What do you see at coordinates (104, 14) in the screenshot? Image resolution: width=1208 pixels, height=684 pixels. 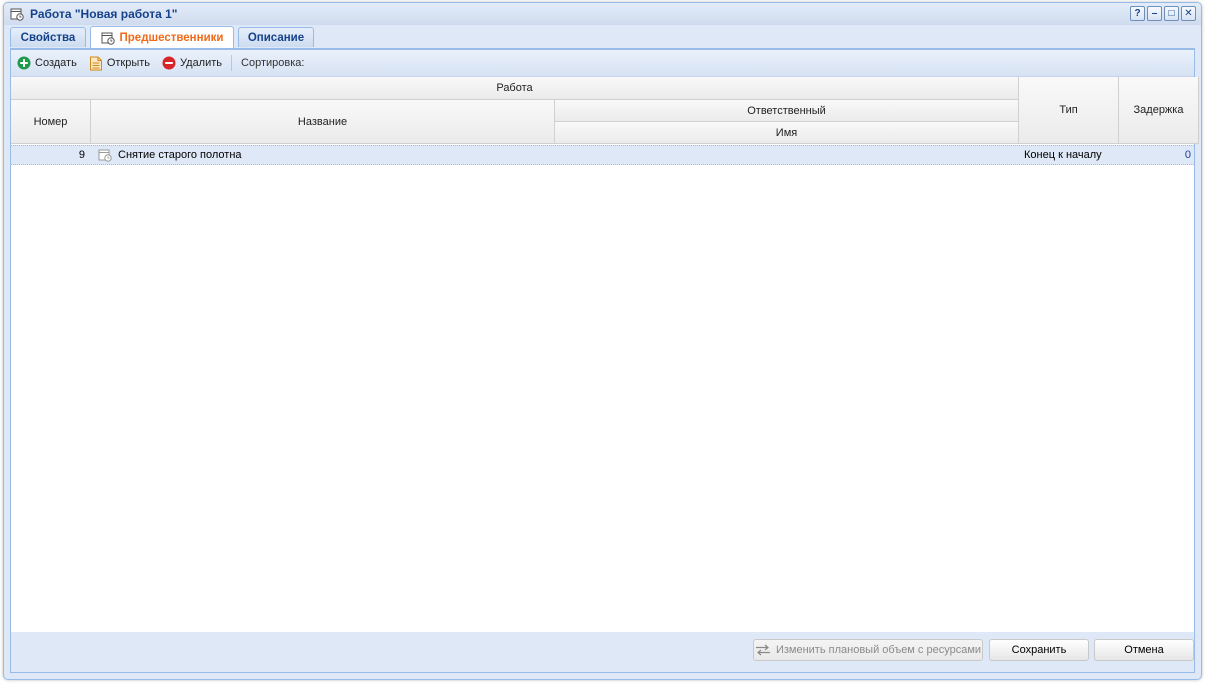 I see `window-title: Работа "Новая работа 1"` at bounding box center [104, 14].